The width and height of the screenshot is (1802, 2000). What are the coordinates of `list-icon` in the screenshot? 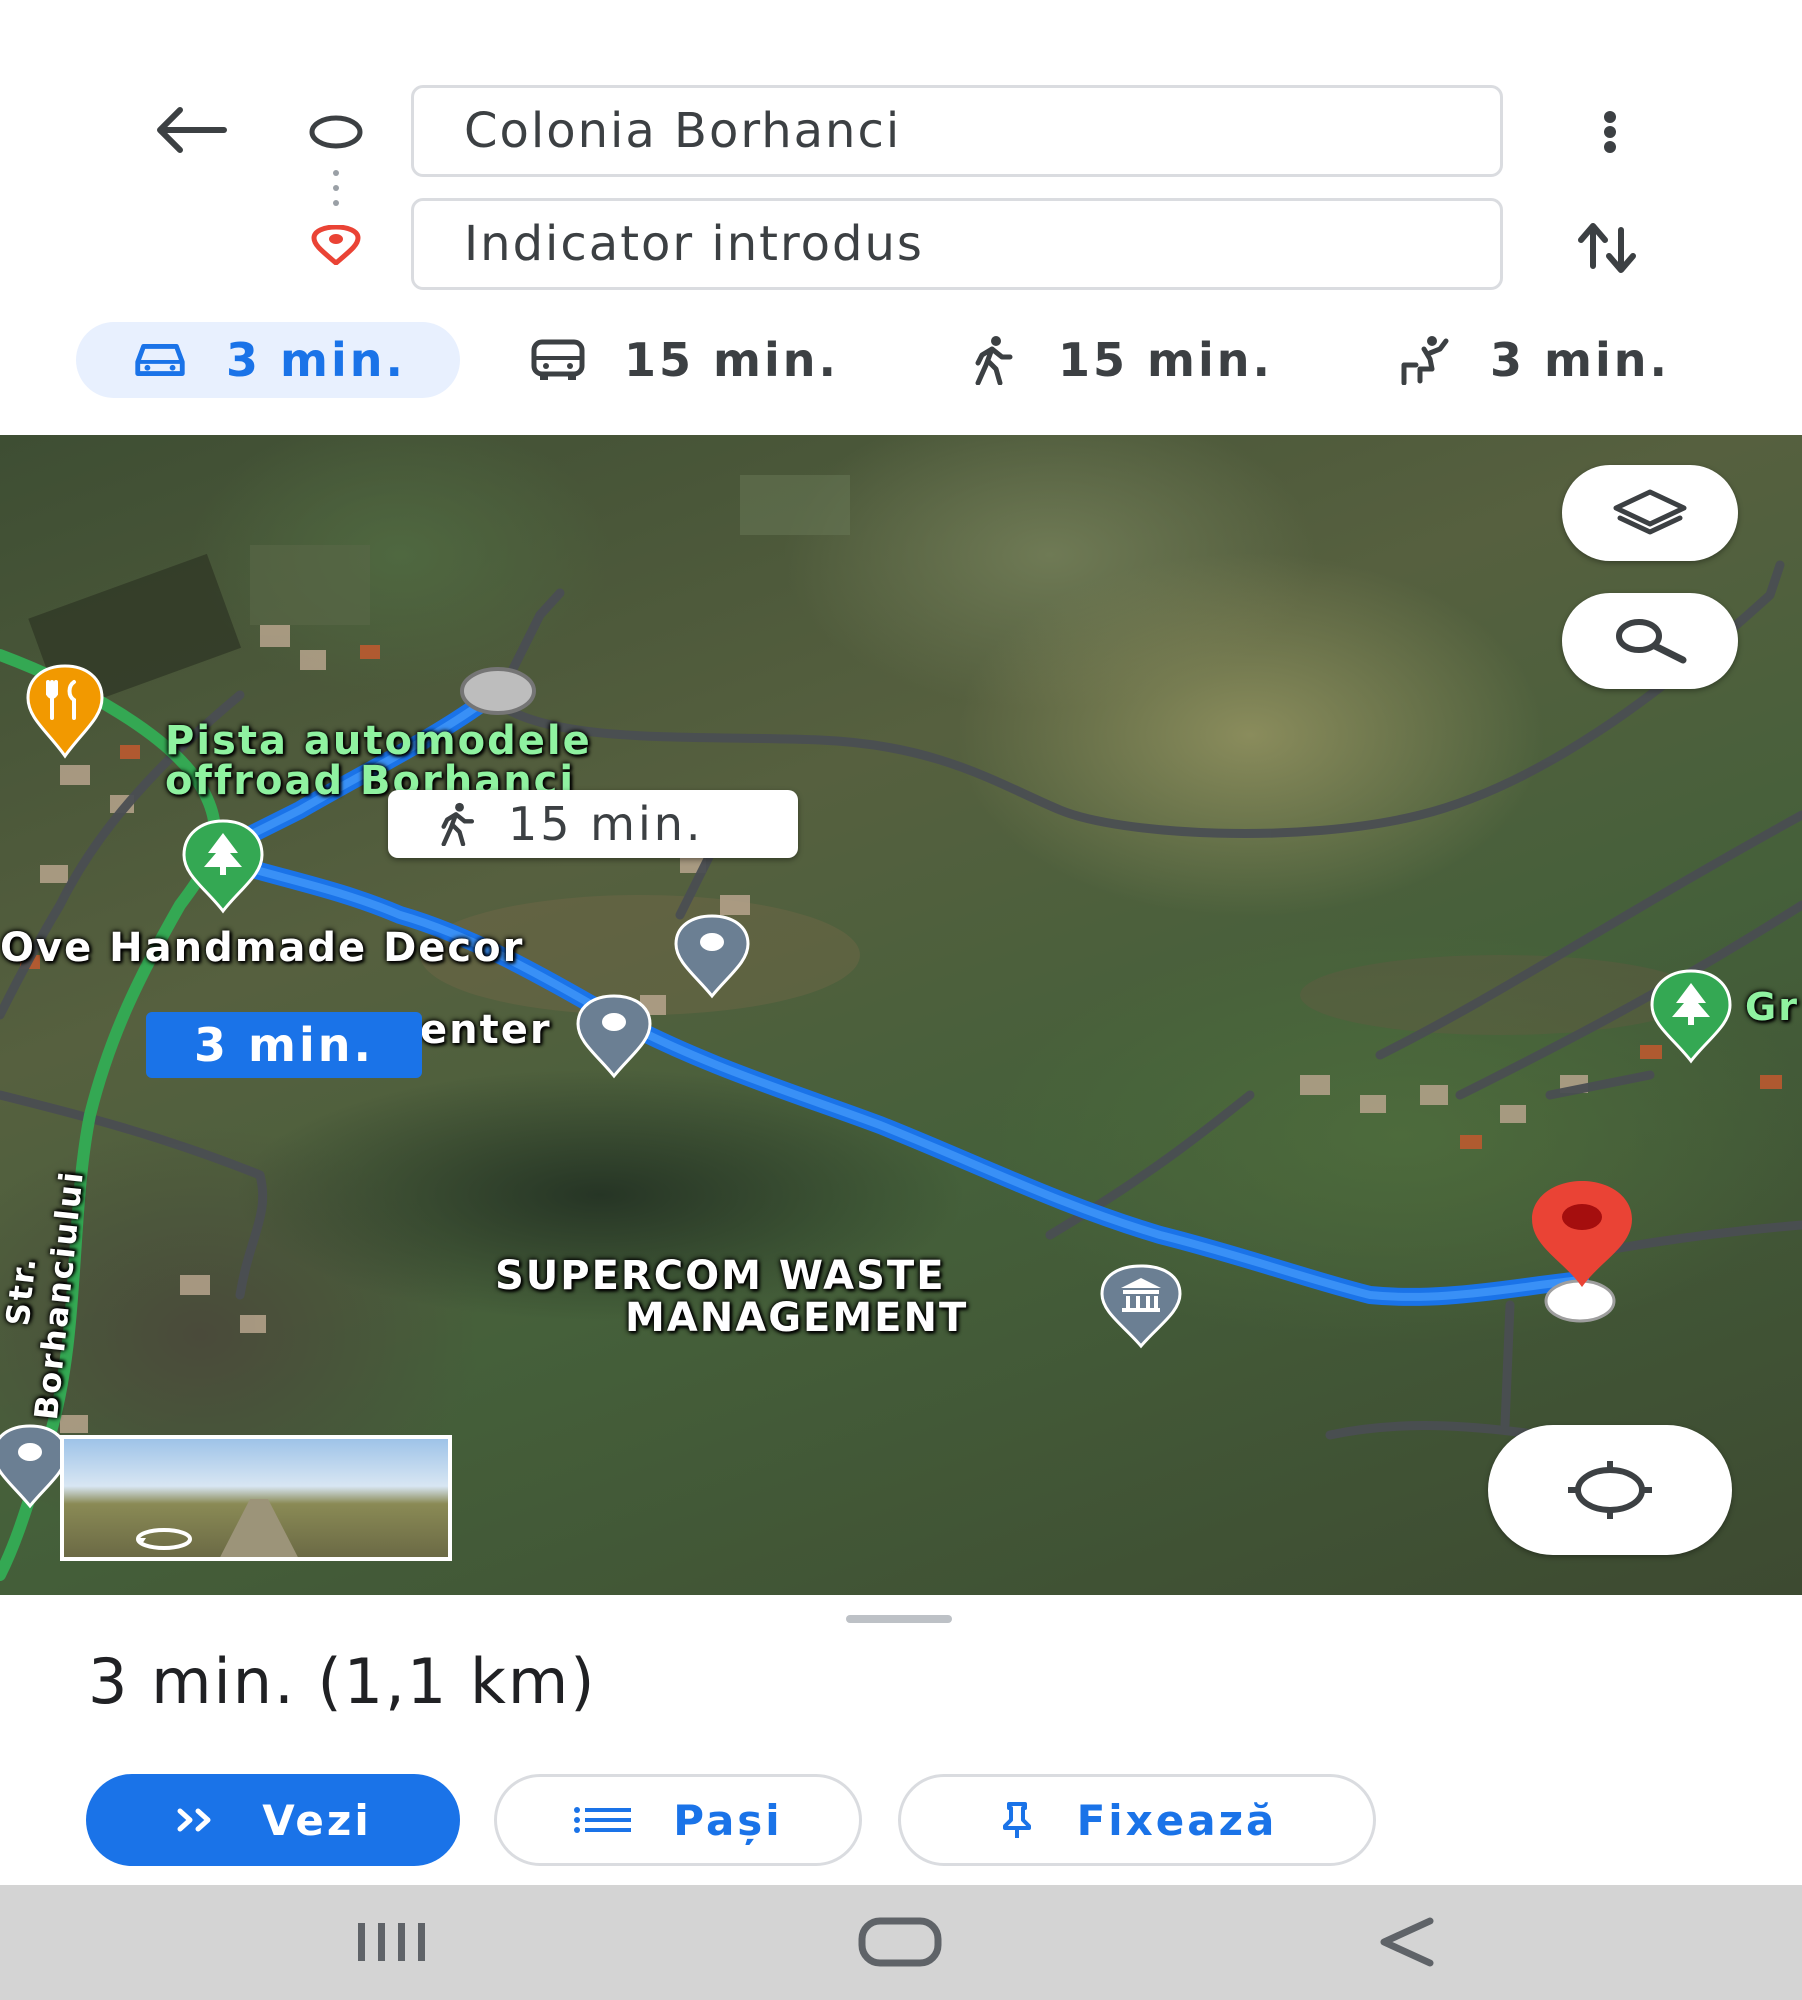 It's located at (603, 1820).